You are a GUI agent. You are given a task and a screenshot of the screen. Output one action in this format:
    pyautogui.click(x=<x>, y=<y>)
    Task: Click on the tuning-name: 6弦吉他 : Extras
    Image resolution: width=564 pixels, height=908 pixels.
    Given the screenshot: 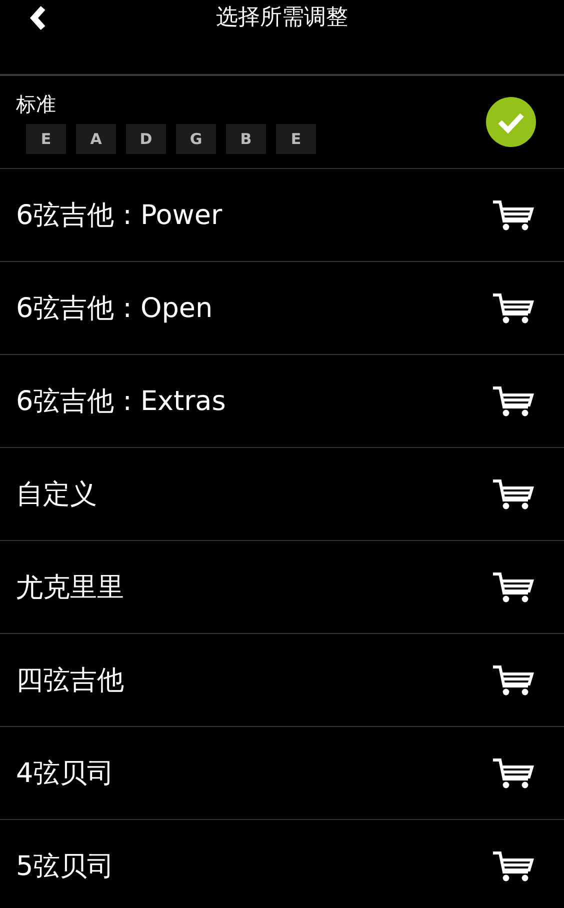 What is the action you would take?
    pyautogui.click(x=121, y=402)
    